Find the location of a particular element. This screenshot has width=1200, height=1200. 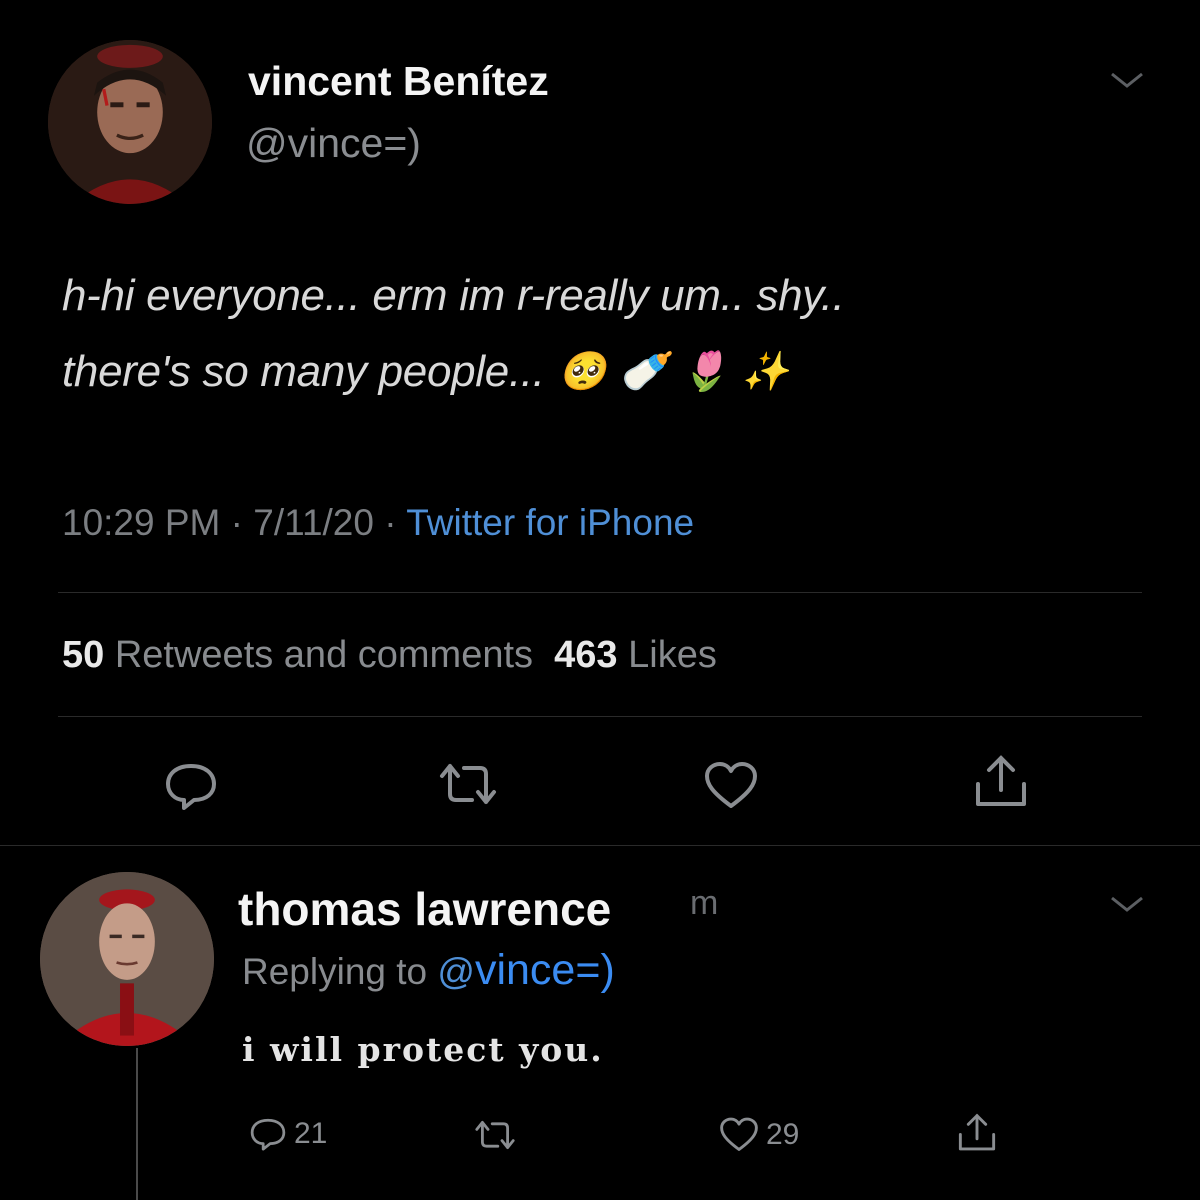

reply-icon is located at coordinates (191, 786).